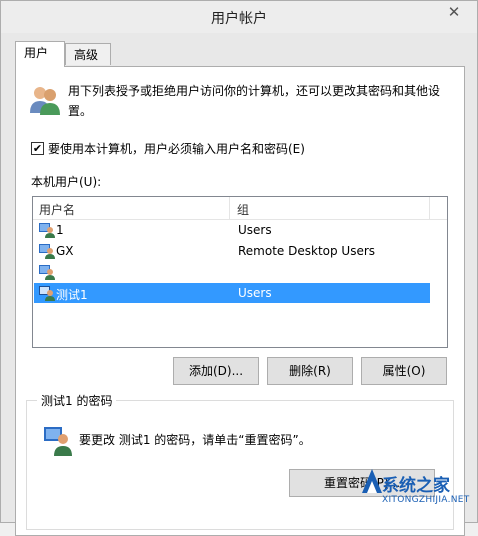  What do you see at coordinates (60, 230) in the screenshot?
I see `row-username: 1` at bounding box center [60, 230].